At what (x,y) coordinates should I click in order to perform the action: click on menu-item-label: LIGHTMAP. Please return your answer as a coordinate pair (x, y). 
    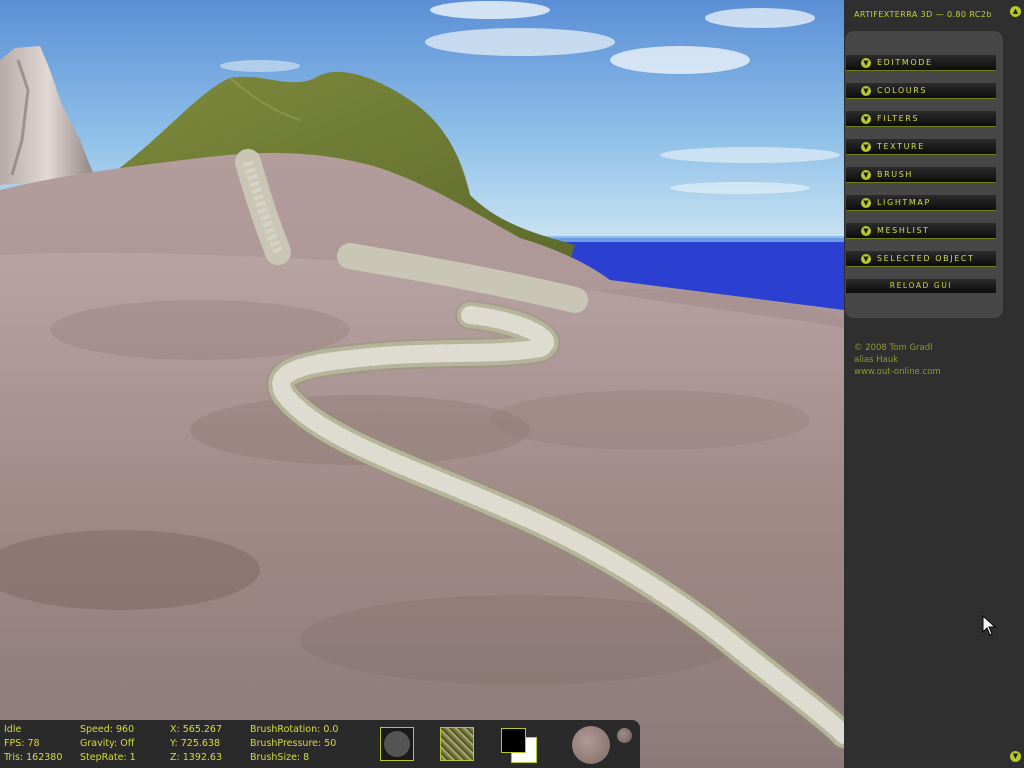
    Looking at the image, I should click on (904, 202).